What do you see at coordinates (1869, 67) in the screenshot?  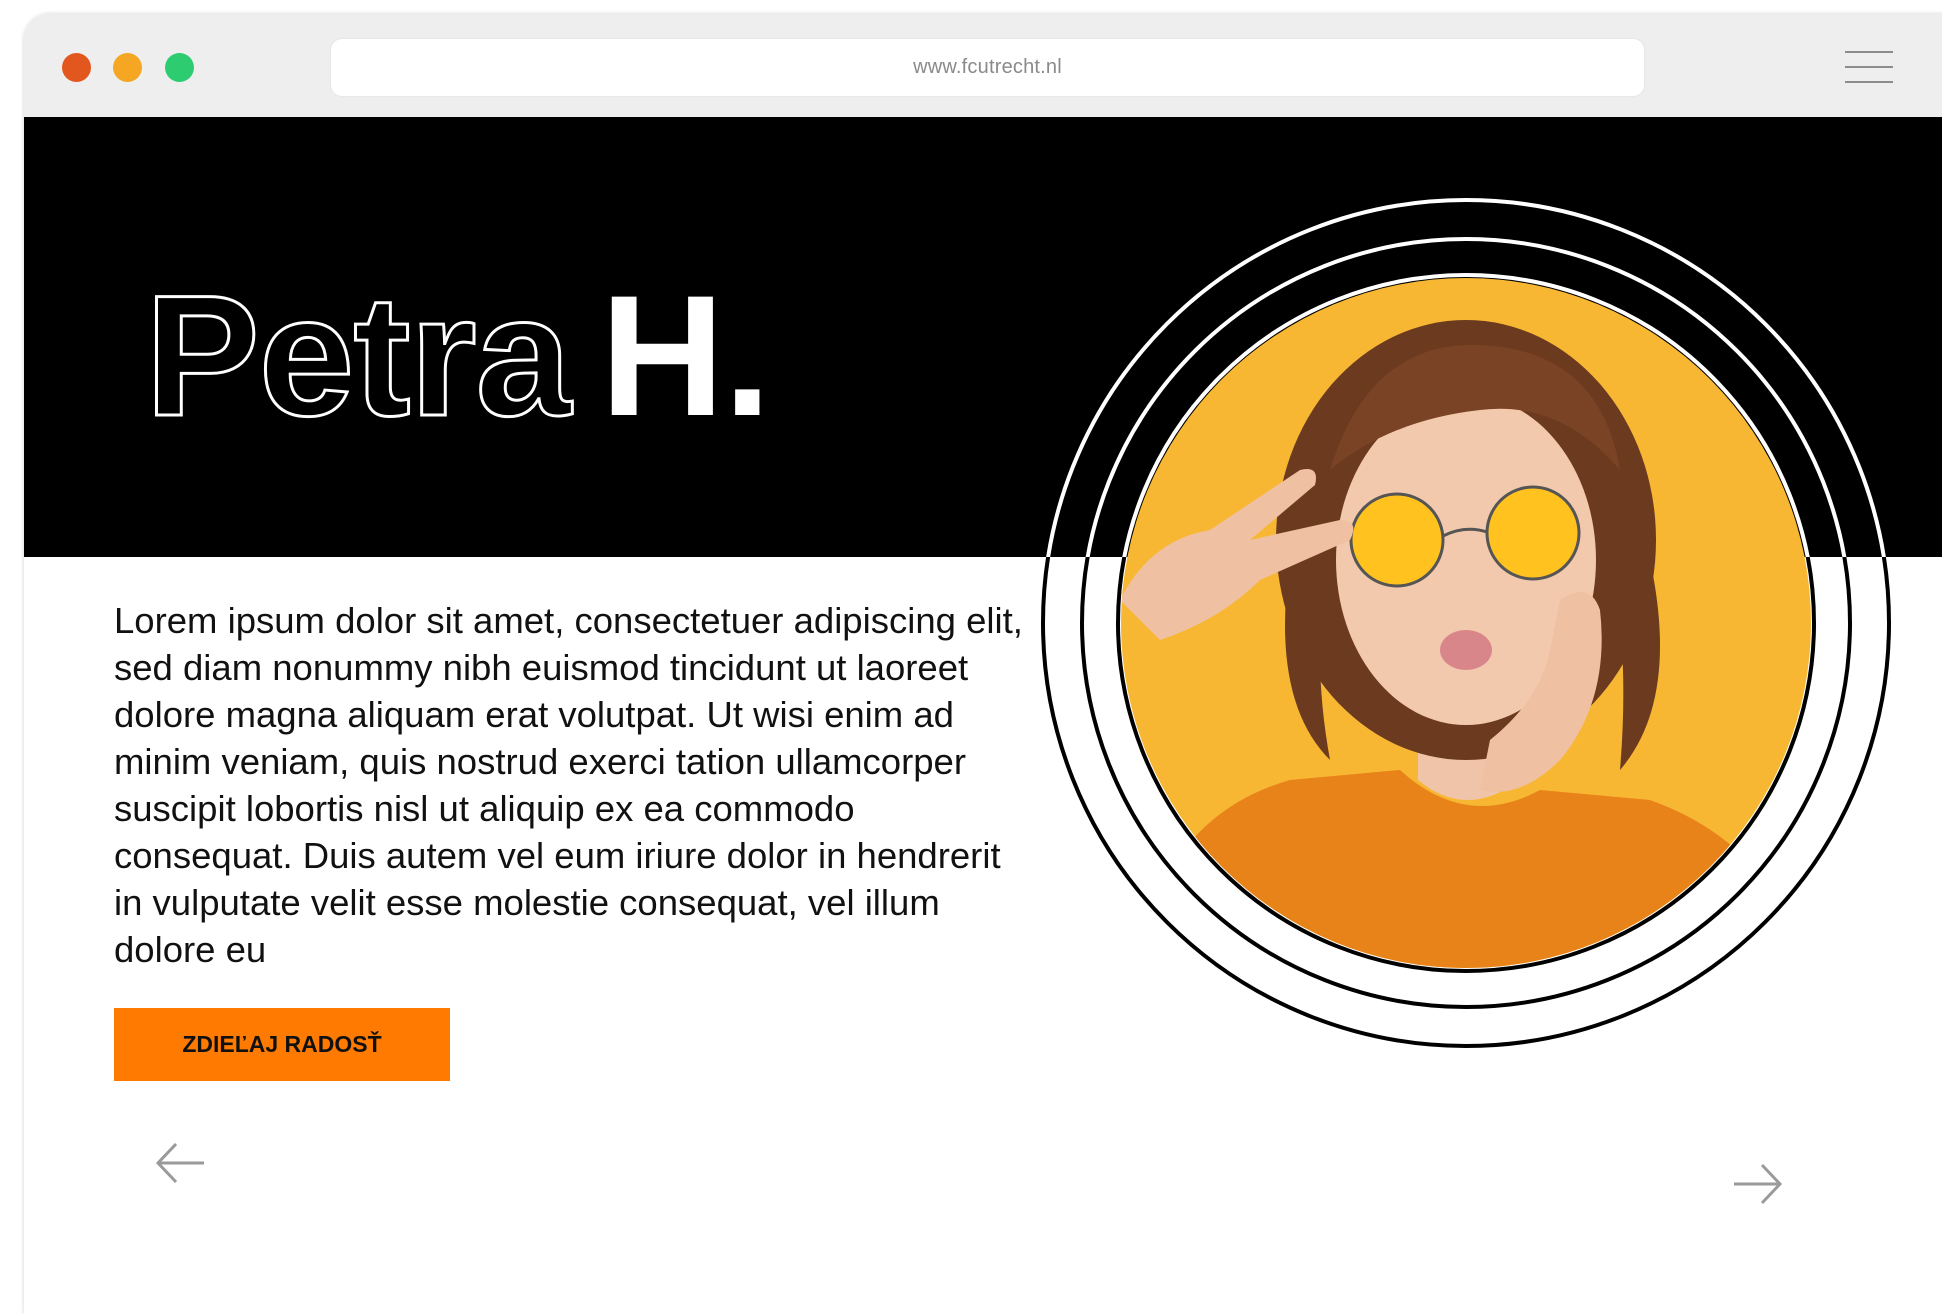 I see `hamburger-menu-icon` at bounding box center [1869, 67].